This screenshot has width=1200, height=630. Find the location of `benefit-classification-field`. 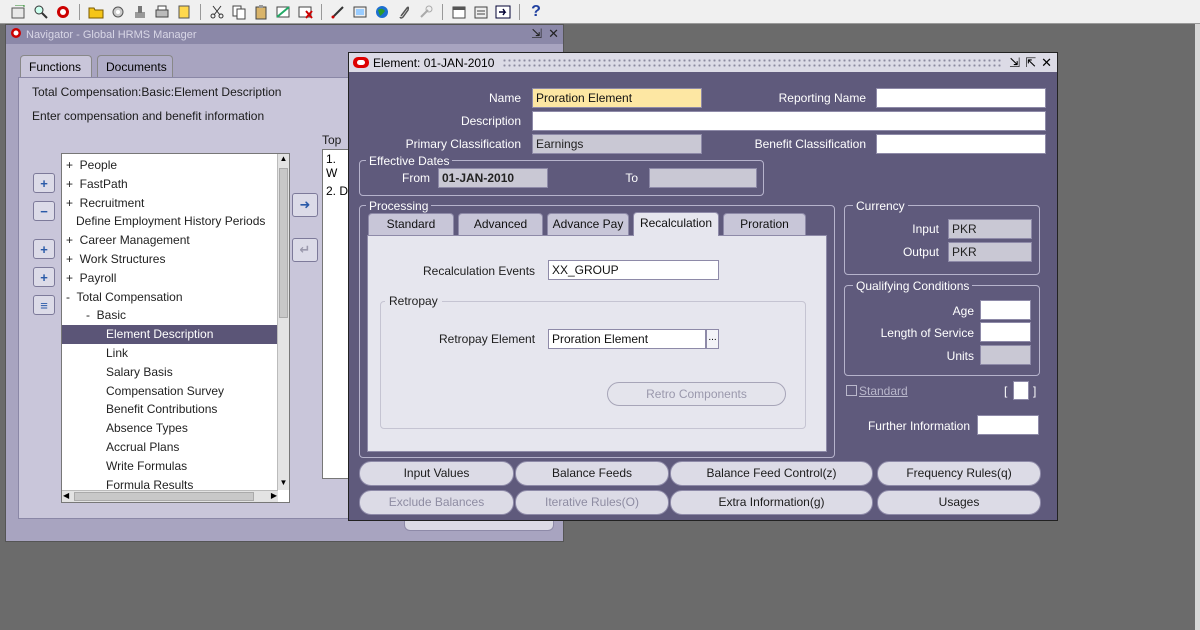

benefit-classification-field is located at coordinates (961, 144).